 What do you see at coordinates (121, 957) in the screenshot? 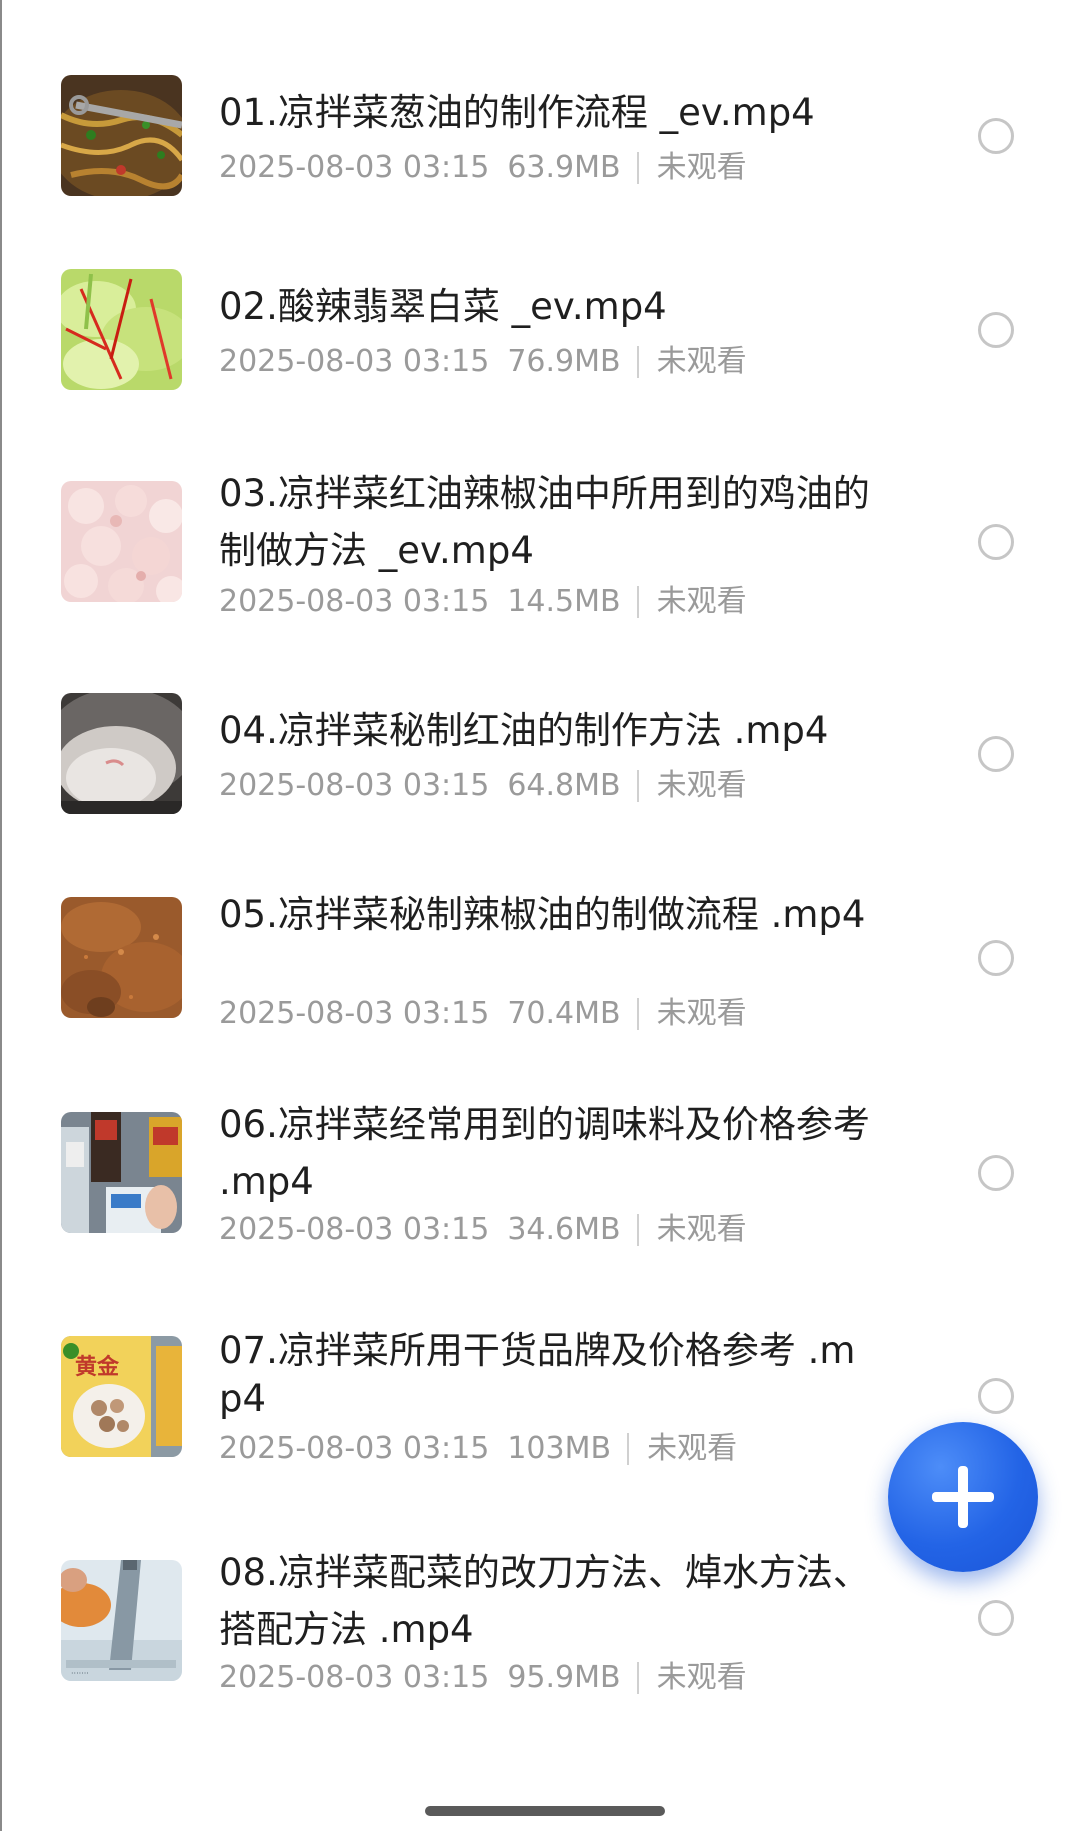
I see `thumbnail-chili-oil-icon` at bounding box center [121, 957].